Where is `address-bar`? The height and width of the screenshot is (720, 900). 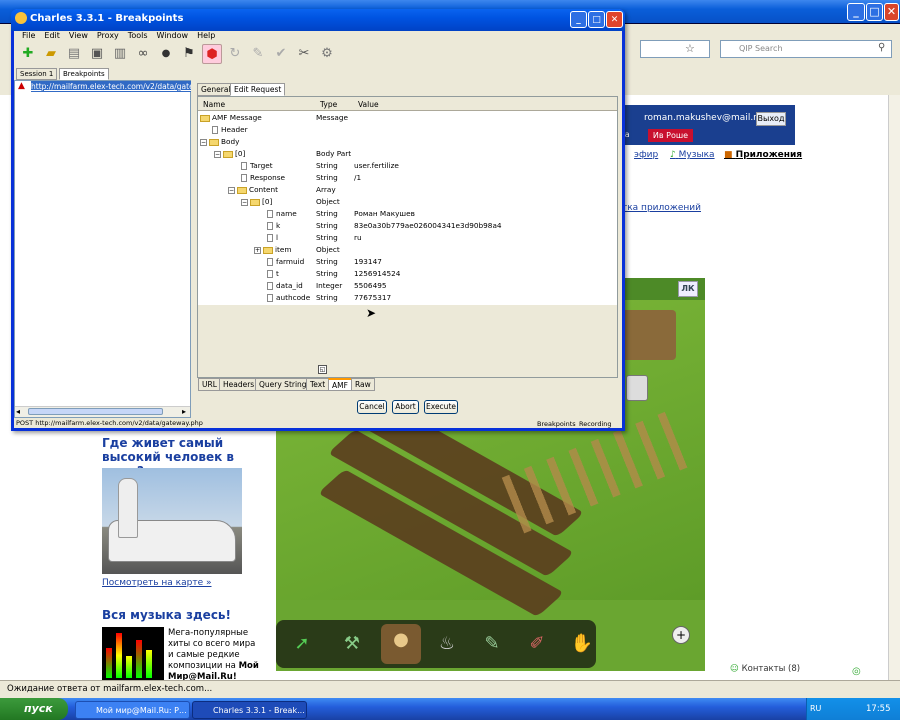
address-bar is located at coordinates (675, 49).